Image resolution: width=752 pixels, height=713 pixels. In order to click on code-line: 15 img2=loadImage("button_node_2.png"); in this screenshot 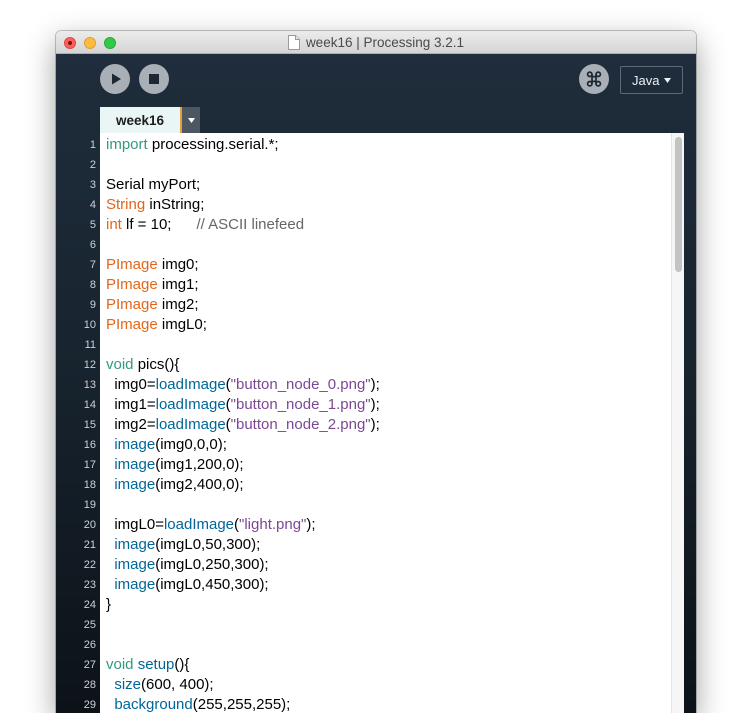, I will do `click(370, 425)`.